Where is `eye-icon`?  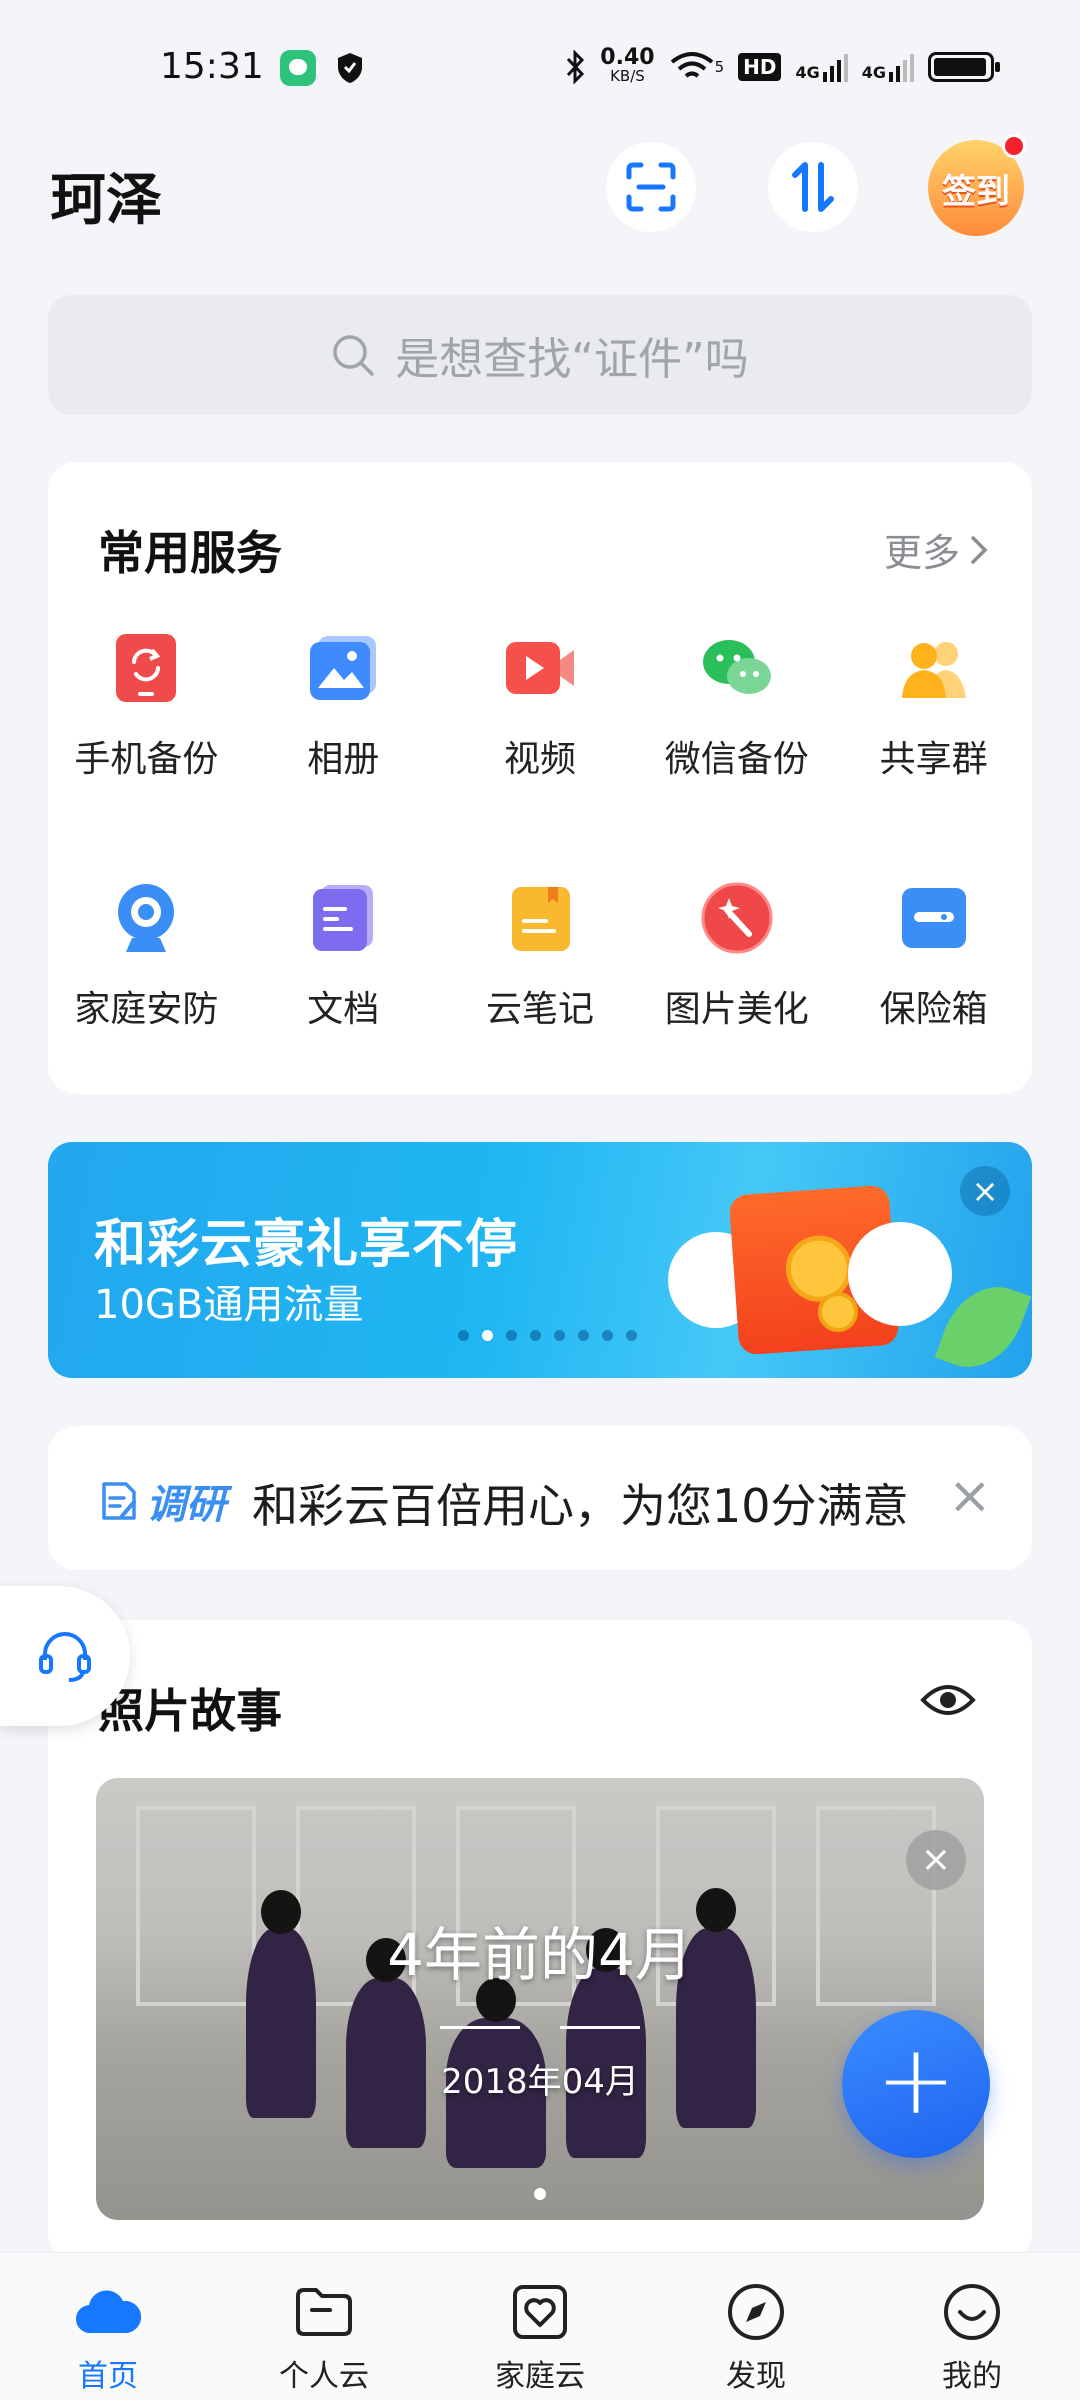 eye-icon is located at coordinates (948, 1700).